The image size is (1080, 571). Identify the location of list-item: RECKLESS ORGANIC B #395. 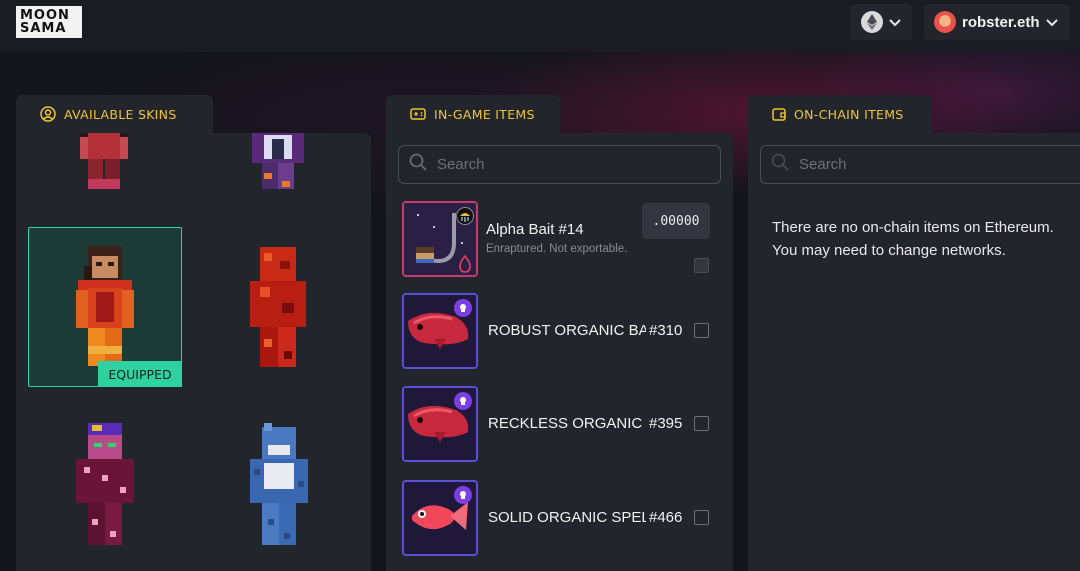
(560, 424).